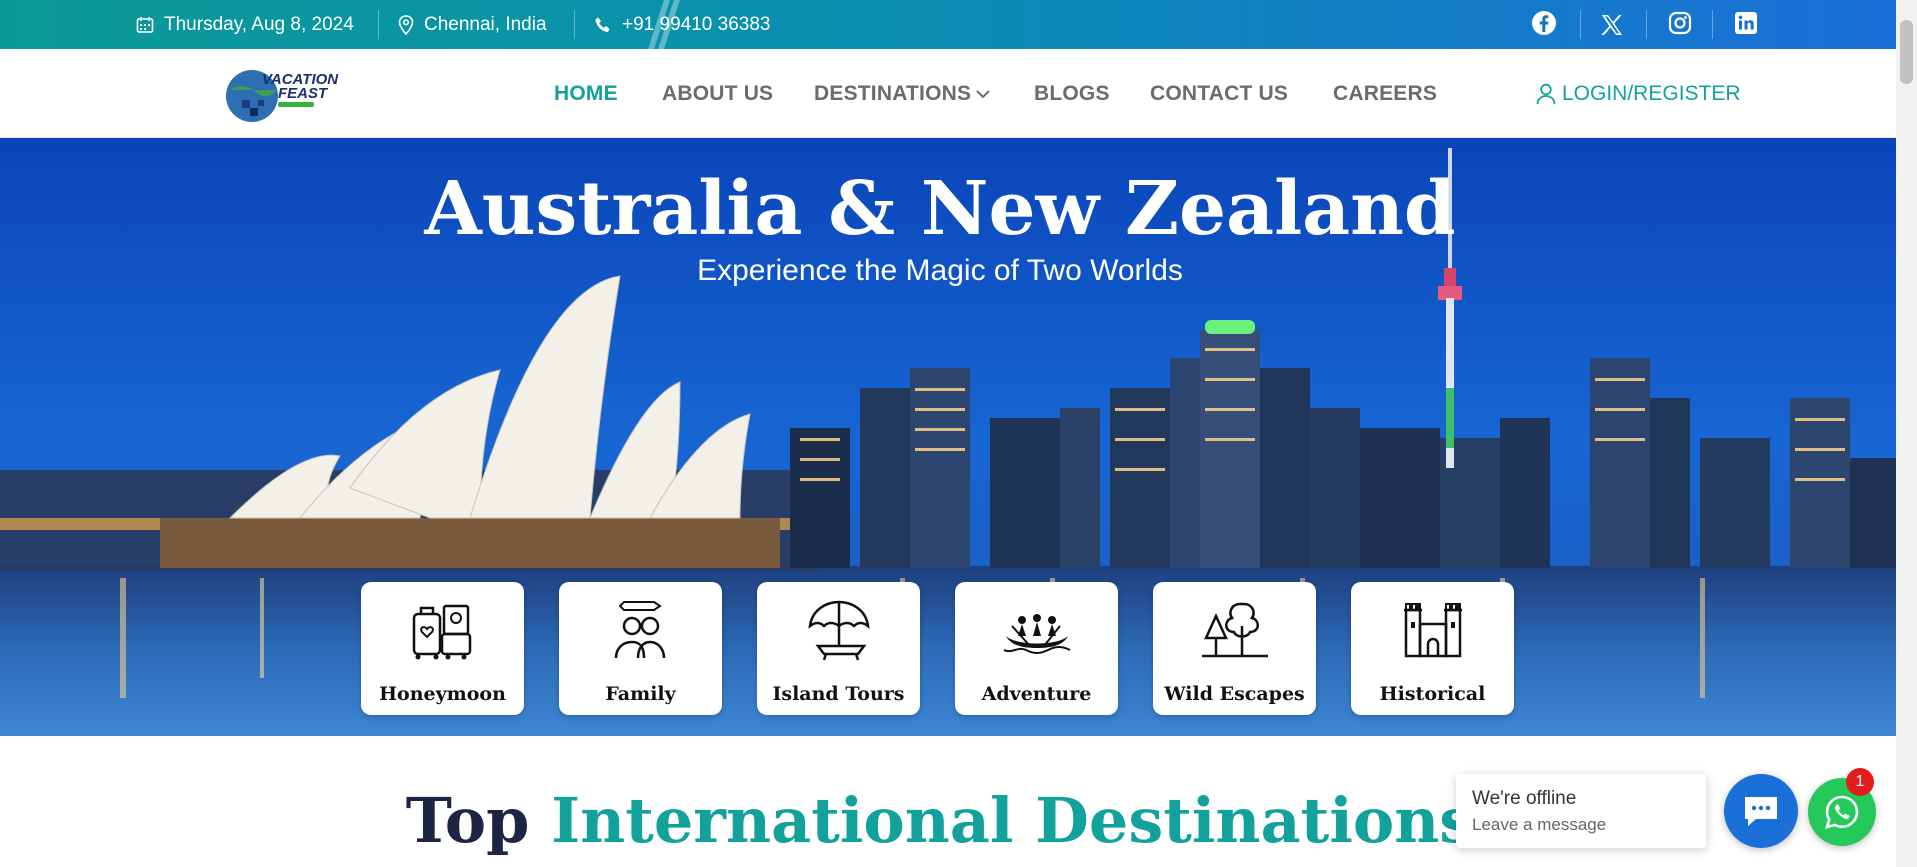 This screenshot has width=1917, height=867. What do you see at coordinates (145, 24) in the screenshot?
I see `calendar-icon` at bounding box center [145, 24].